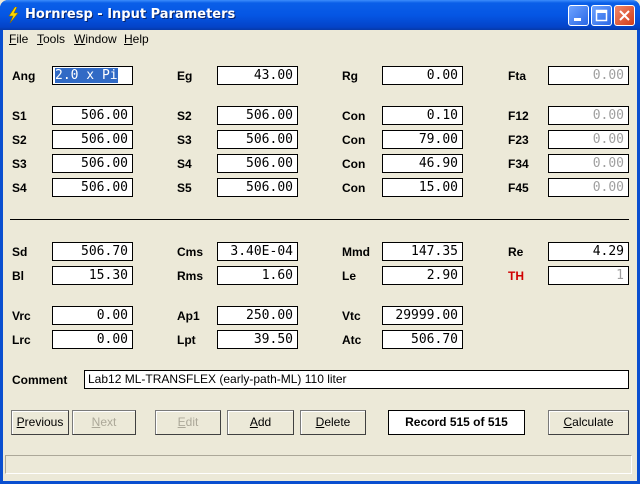 This screenshot has width=640, height=484. I want to click on con4-label: Con, so click(354, 188).